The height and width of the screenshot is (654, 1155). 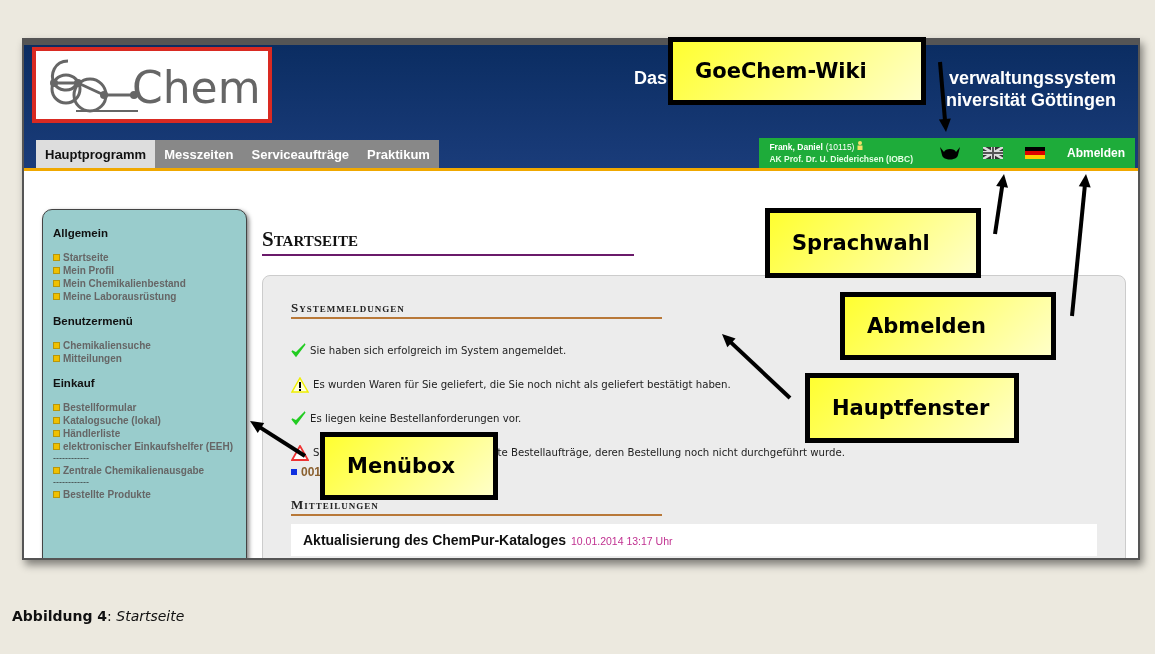 I want to click on person-icon, so click(x=860, y=145).